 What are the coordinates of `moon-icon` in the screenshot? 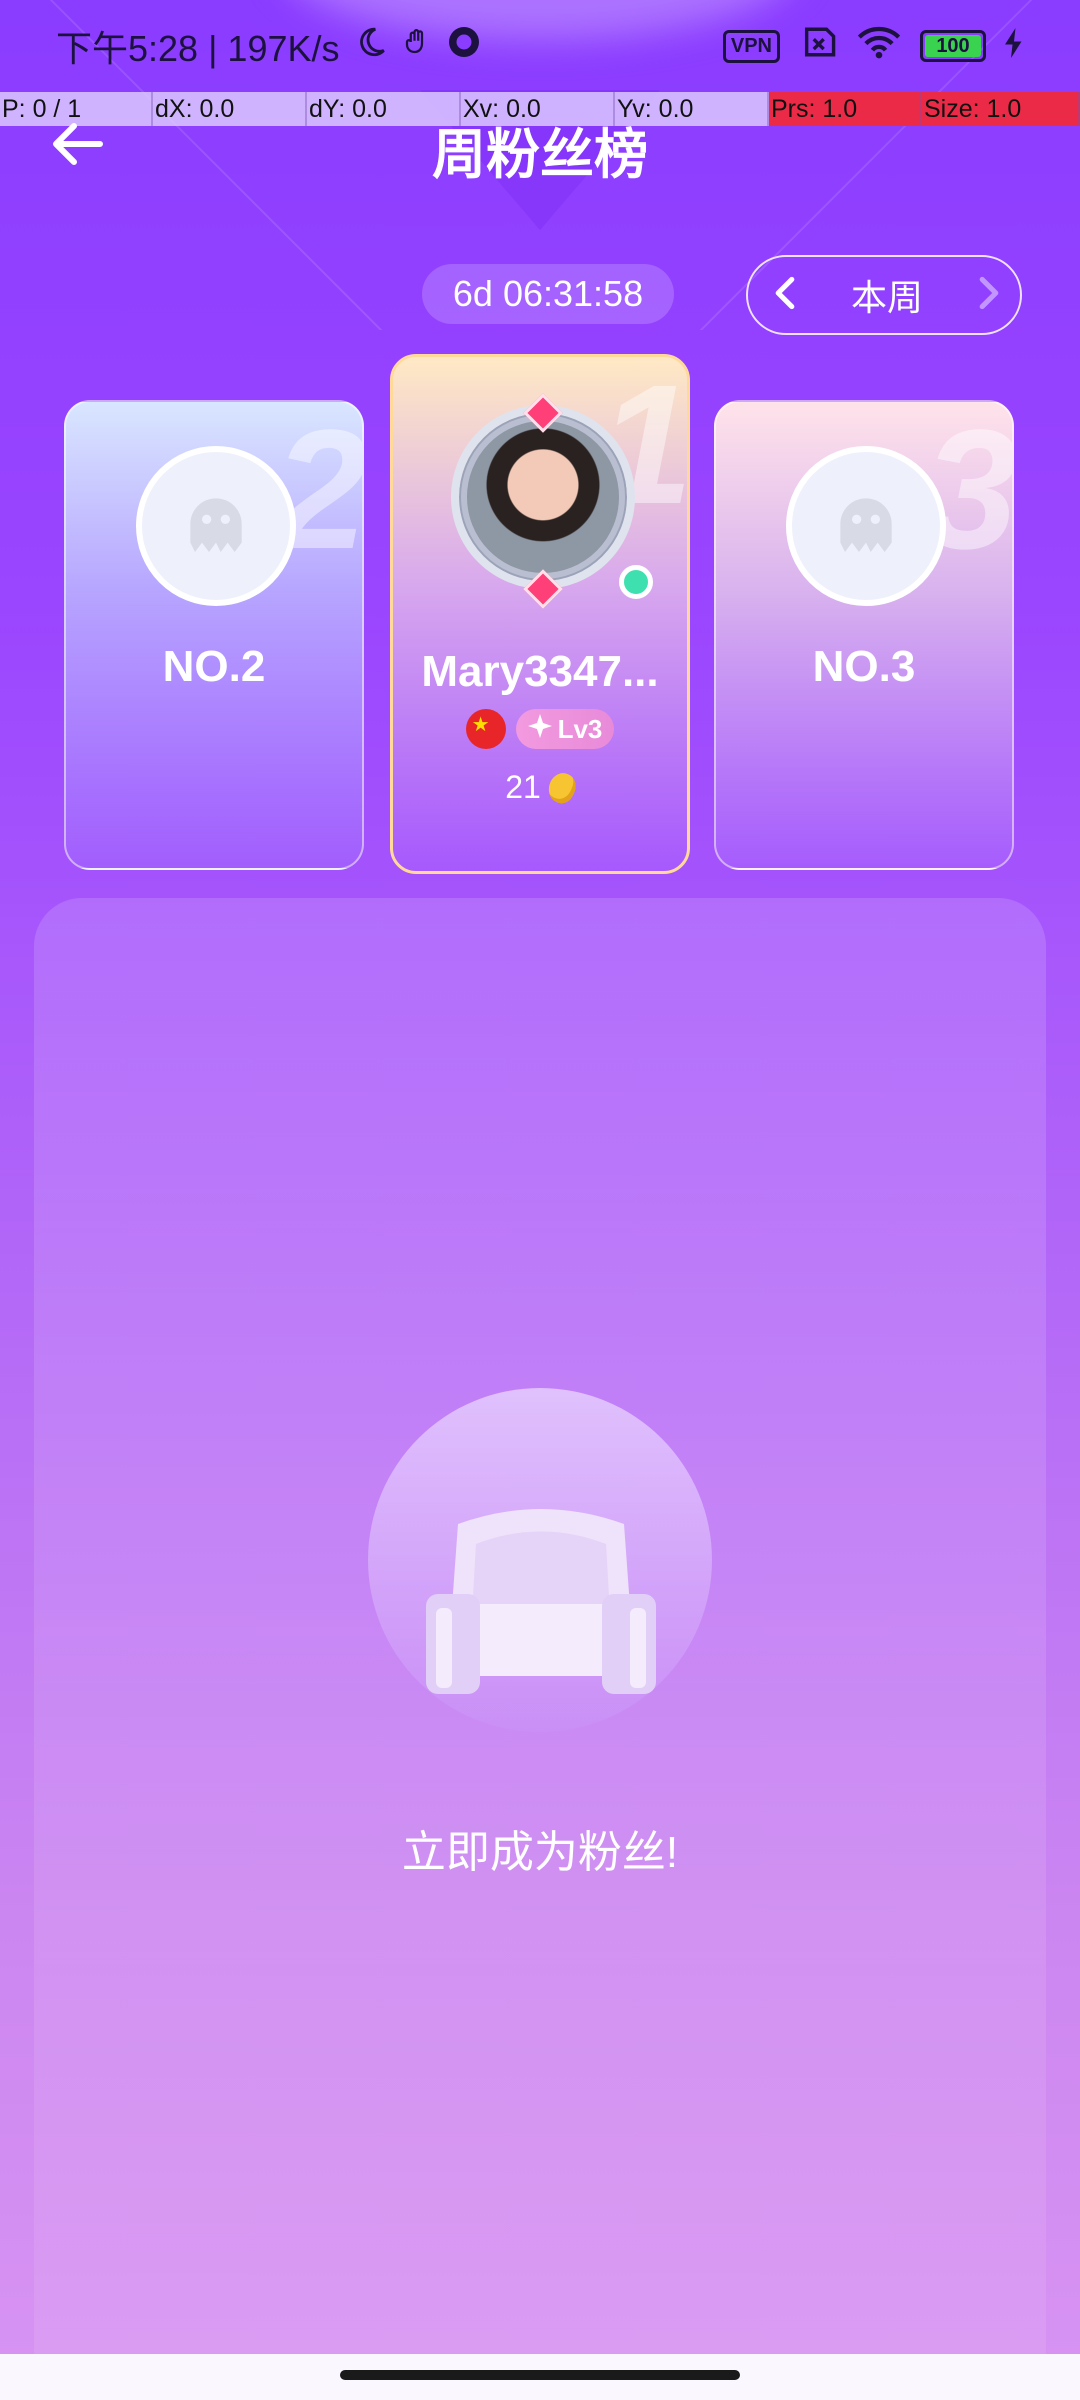 It's located at (371, 46).